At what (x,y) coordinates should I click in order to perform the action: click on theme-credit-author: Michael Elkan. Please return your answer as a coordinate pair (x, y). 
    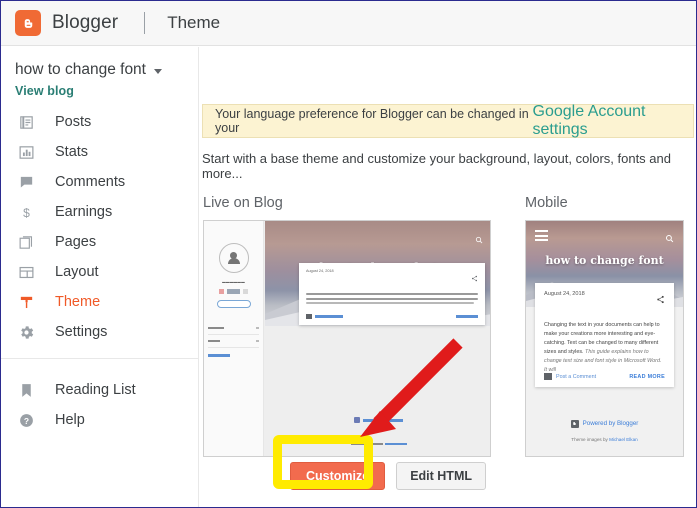
    Looking at the image, I should click on (623, 439).